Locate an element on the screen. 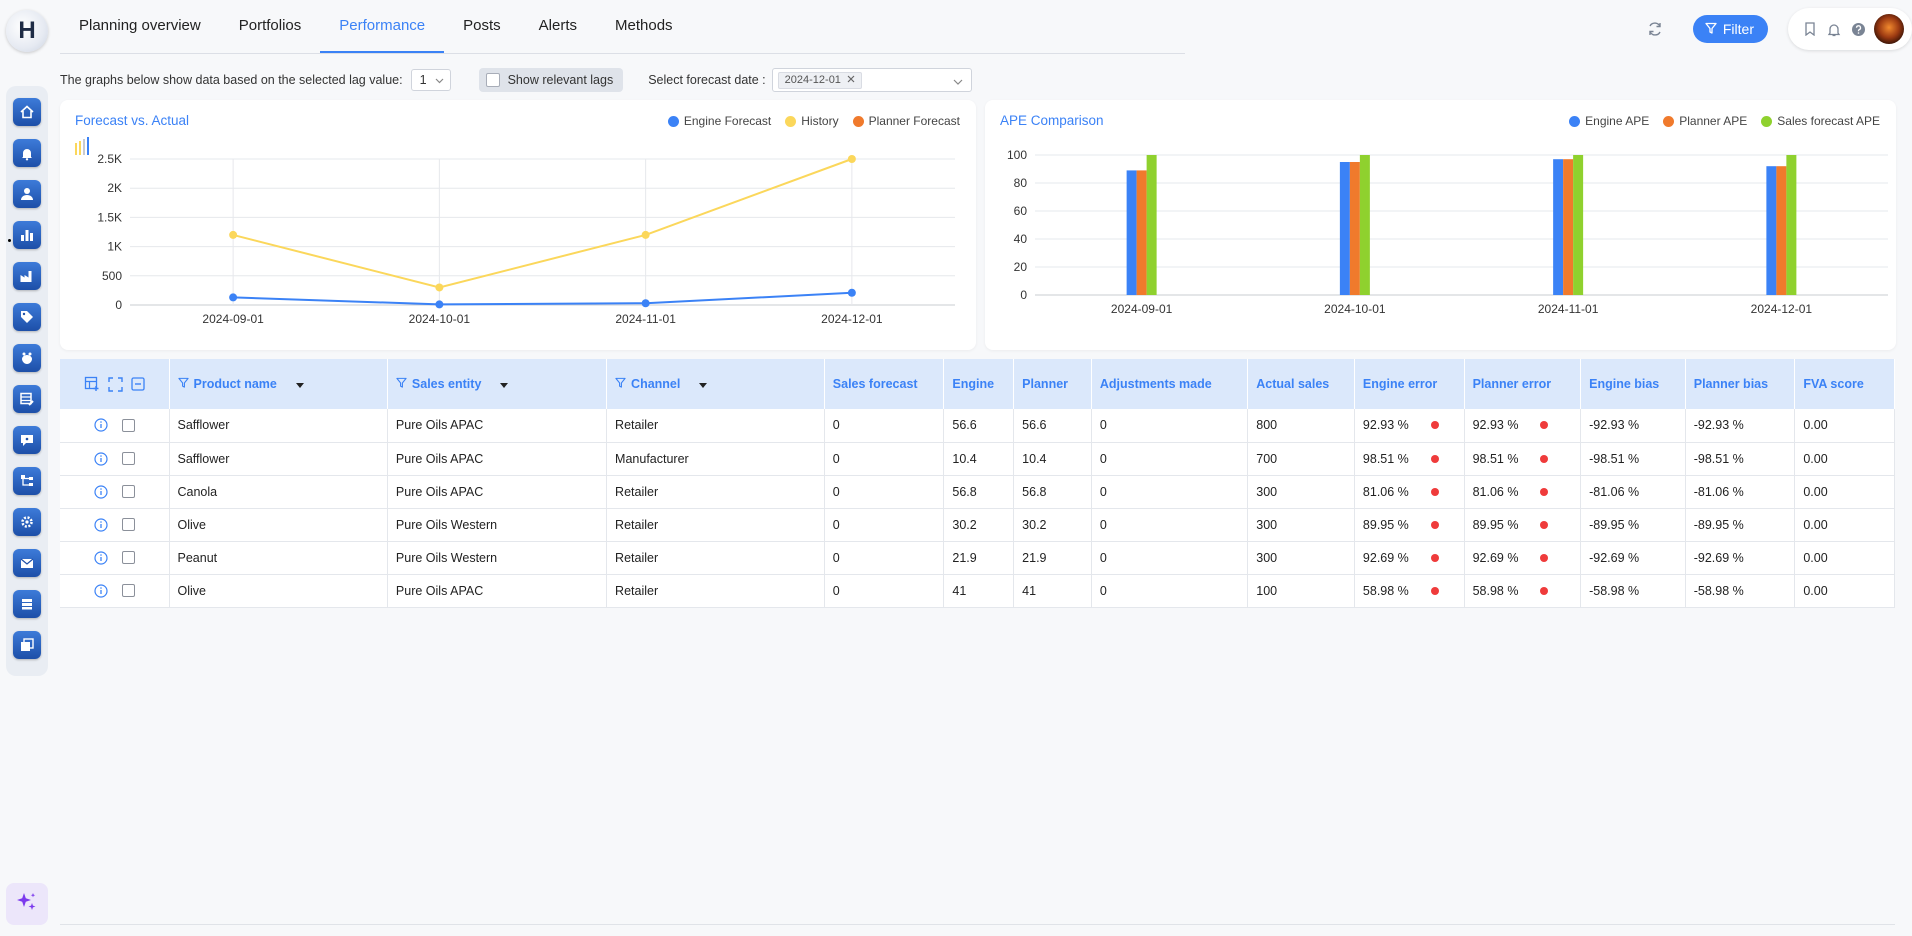  filter-button: Filter is located at coordinates (1730, 29).